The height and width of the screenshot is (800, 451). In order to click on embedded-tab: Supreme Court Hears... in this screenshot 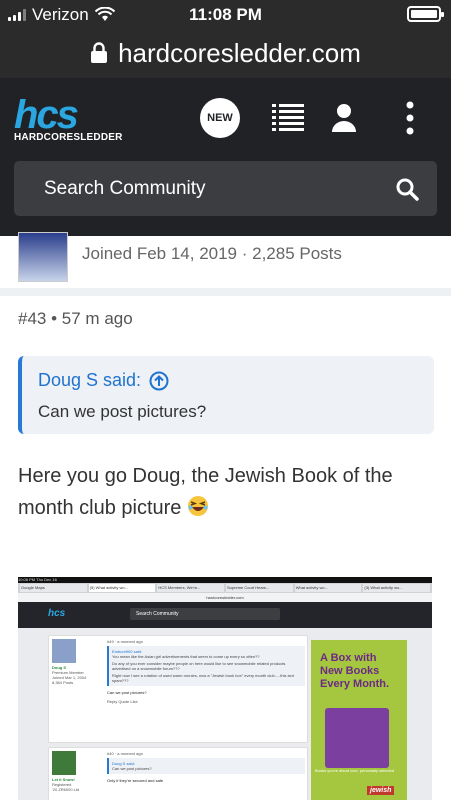, I will do `click(259, 588)`.